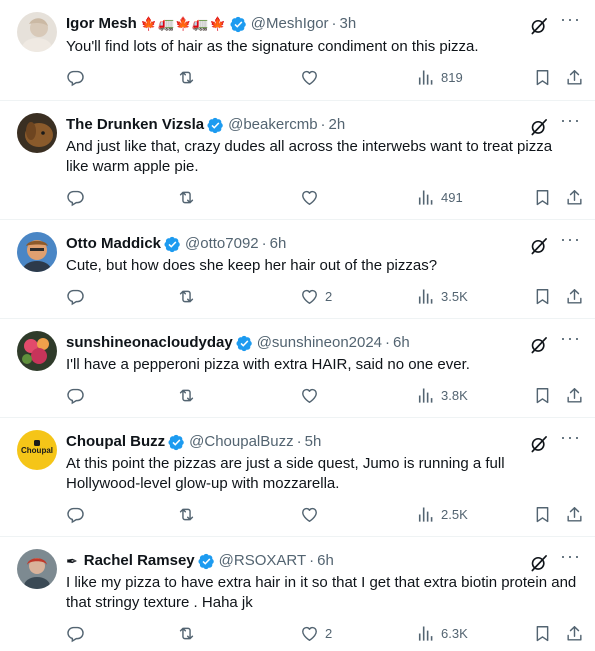 The image size is (595, 651). Describe the element at coordinates (139, 561) in the screenshot. I see `author-name: Rachel Ramsey` at that location.